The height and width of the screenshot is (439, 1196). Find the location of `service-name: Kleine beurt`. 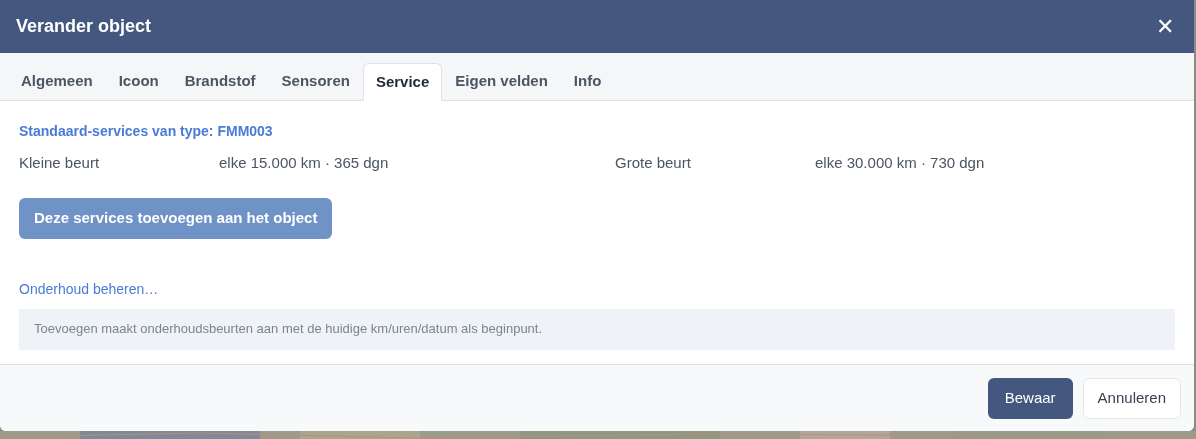

service-name: Kleine beurt is located at coordinates (60, 163).